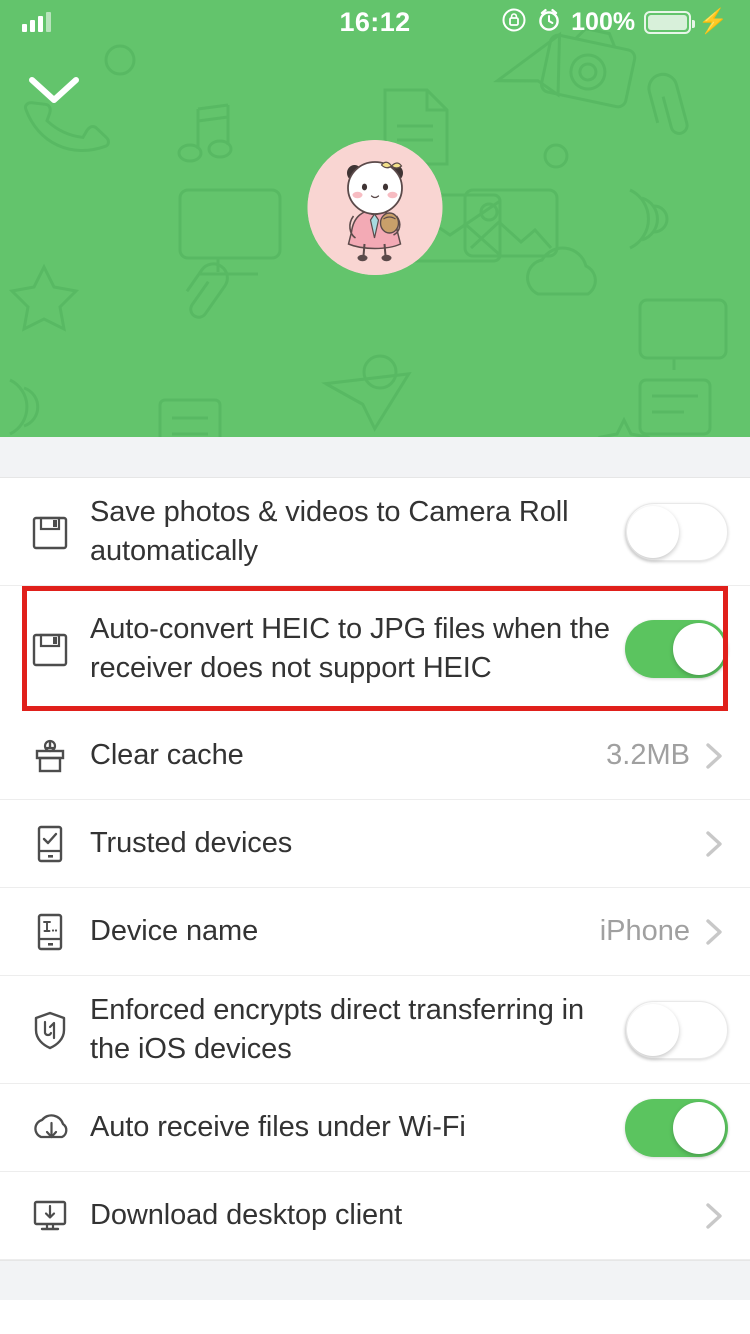 This screenshot has height=1334, width=750. I want to click on battery-icon, so click(670, 22).